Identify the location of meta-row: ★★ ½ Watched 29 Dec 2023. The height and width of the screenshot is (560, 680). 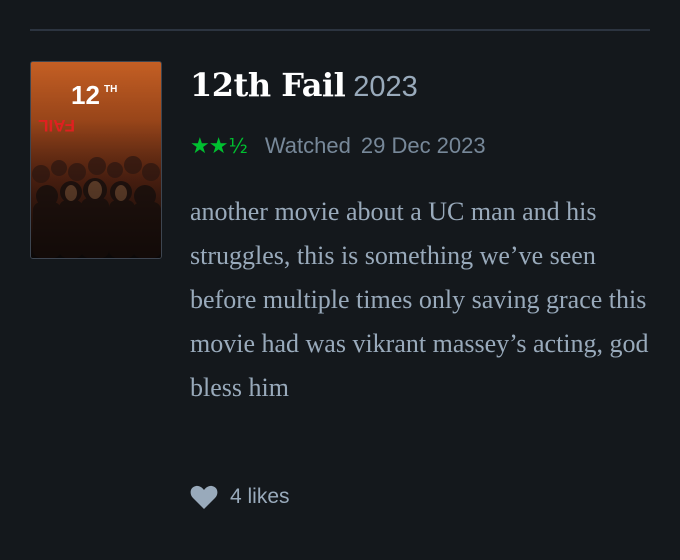
(338, 146).